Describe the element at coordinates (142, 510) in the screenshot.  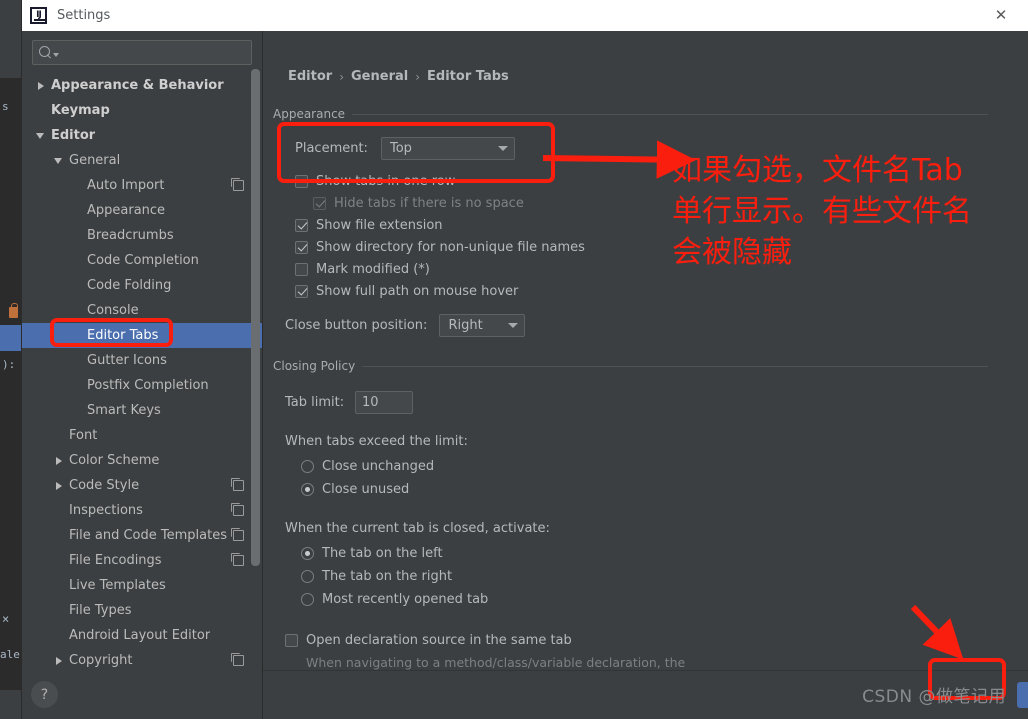
I see `sidebar-item-inspections: Inspections` at that location.